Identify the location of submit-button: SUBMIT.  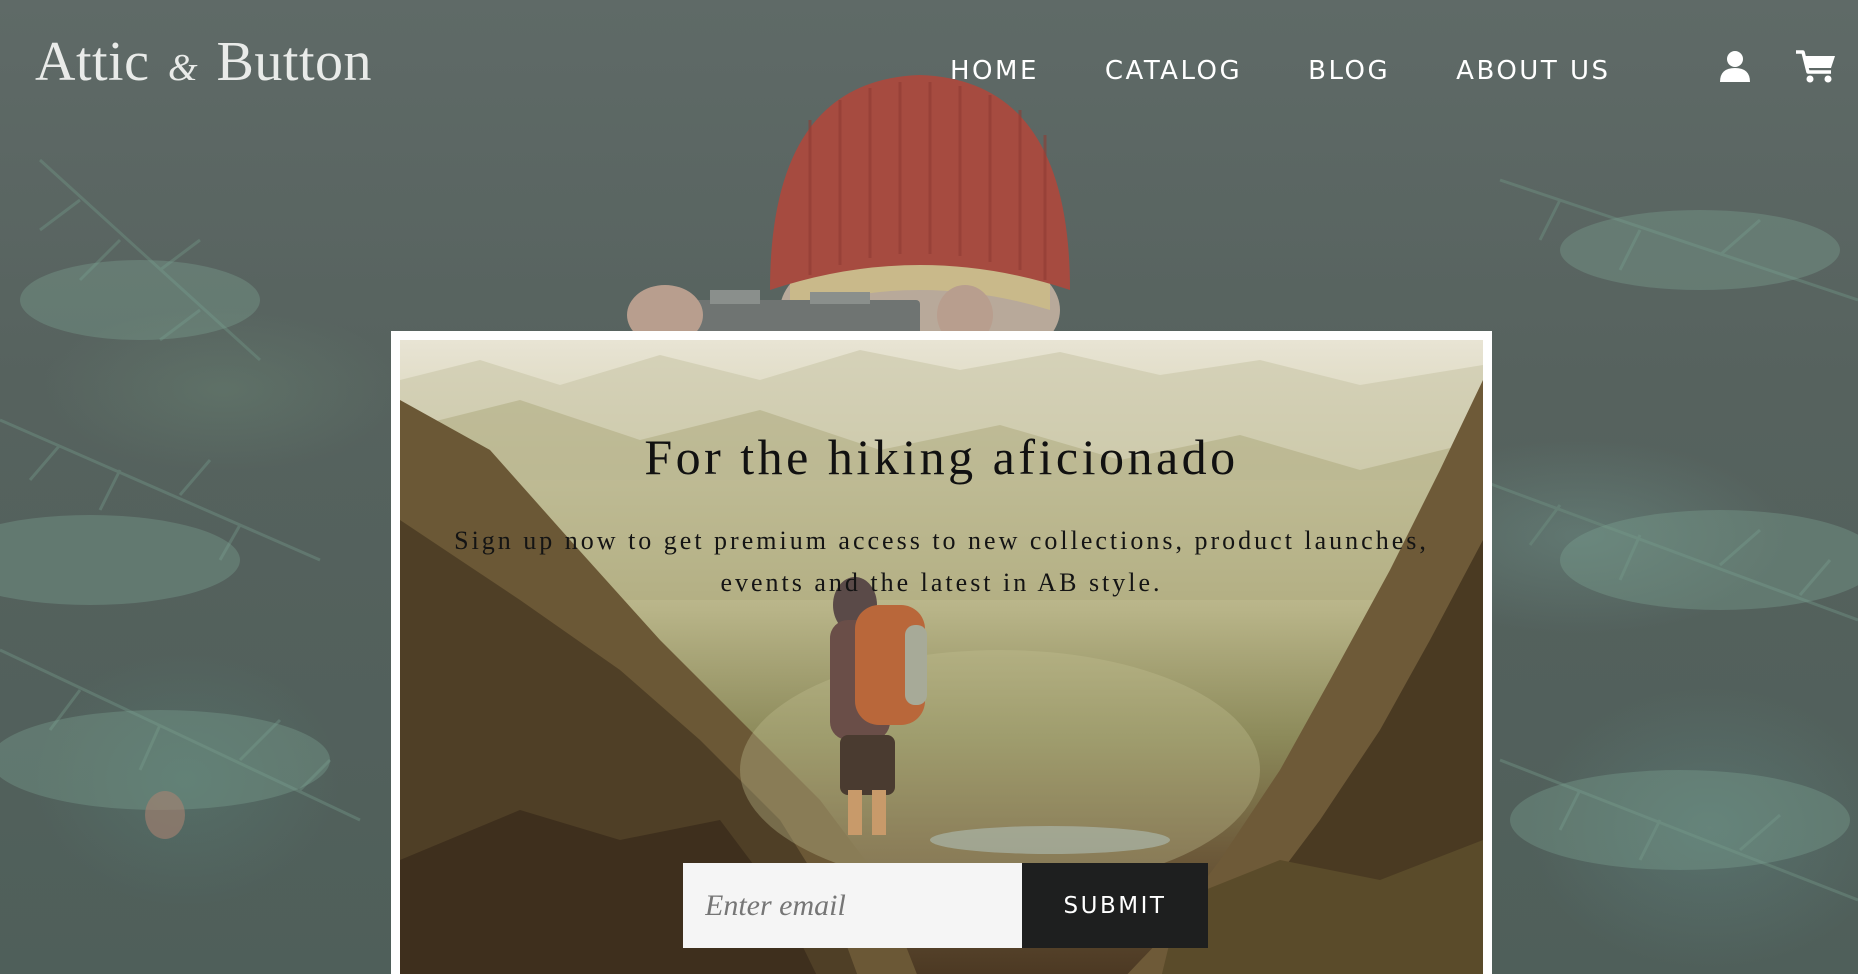
(1115, 905).